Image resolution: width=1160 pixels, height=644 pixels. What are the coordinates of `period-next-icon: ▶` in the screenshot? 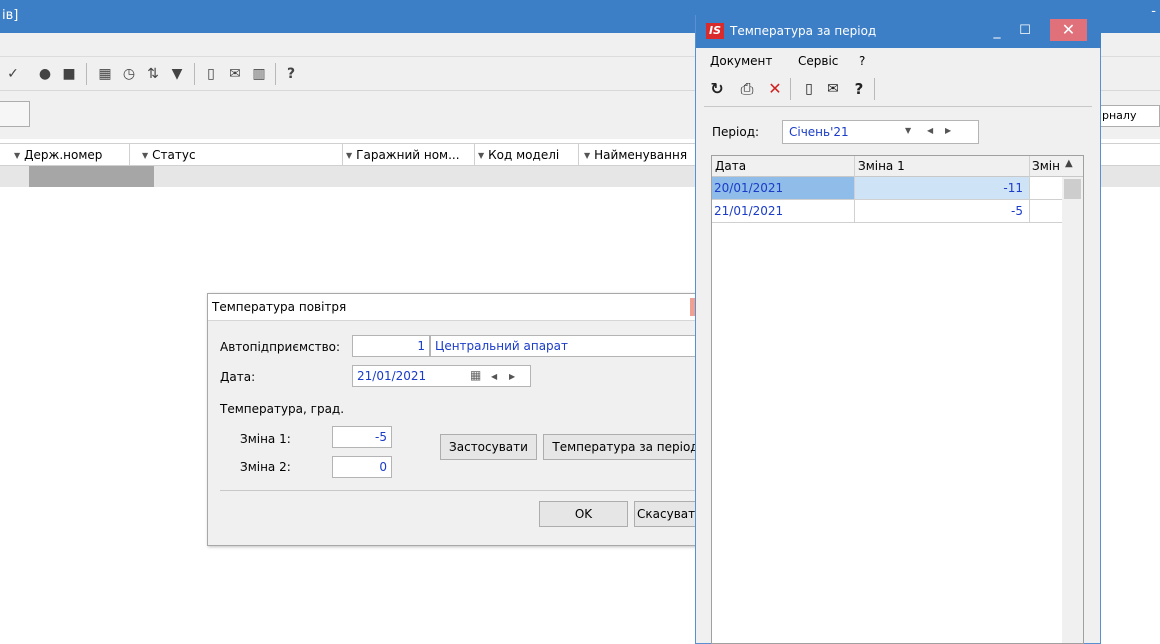 It's located at (948, 130).